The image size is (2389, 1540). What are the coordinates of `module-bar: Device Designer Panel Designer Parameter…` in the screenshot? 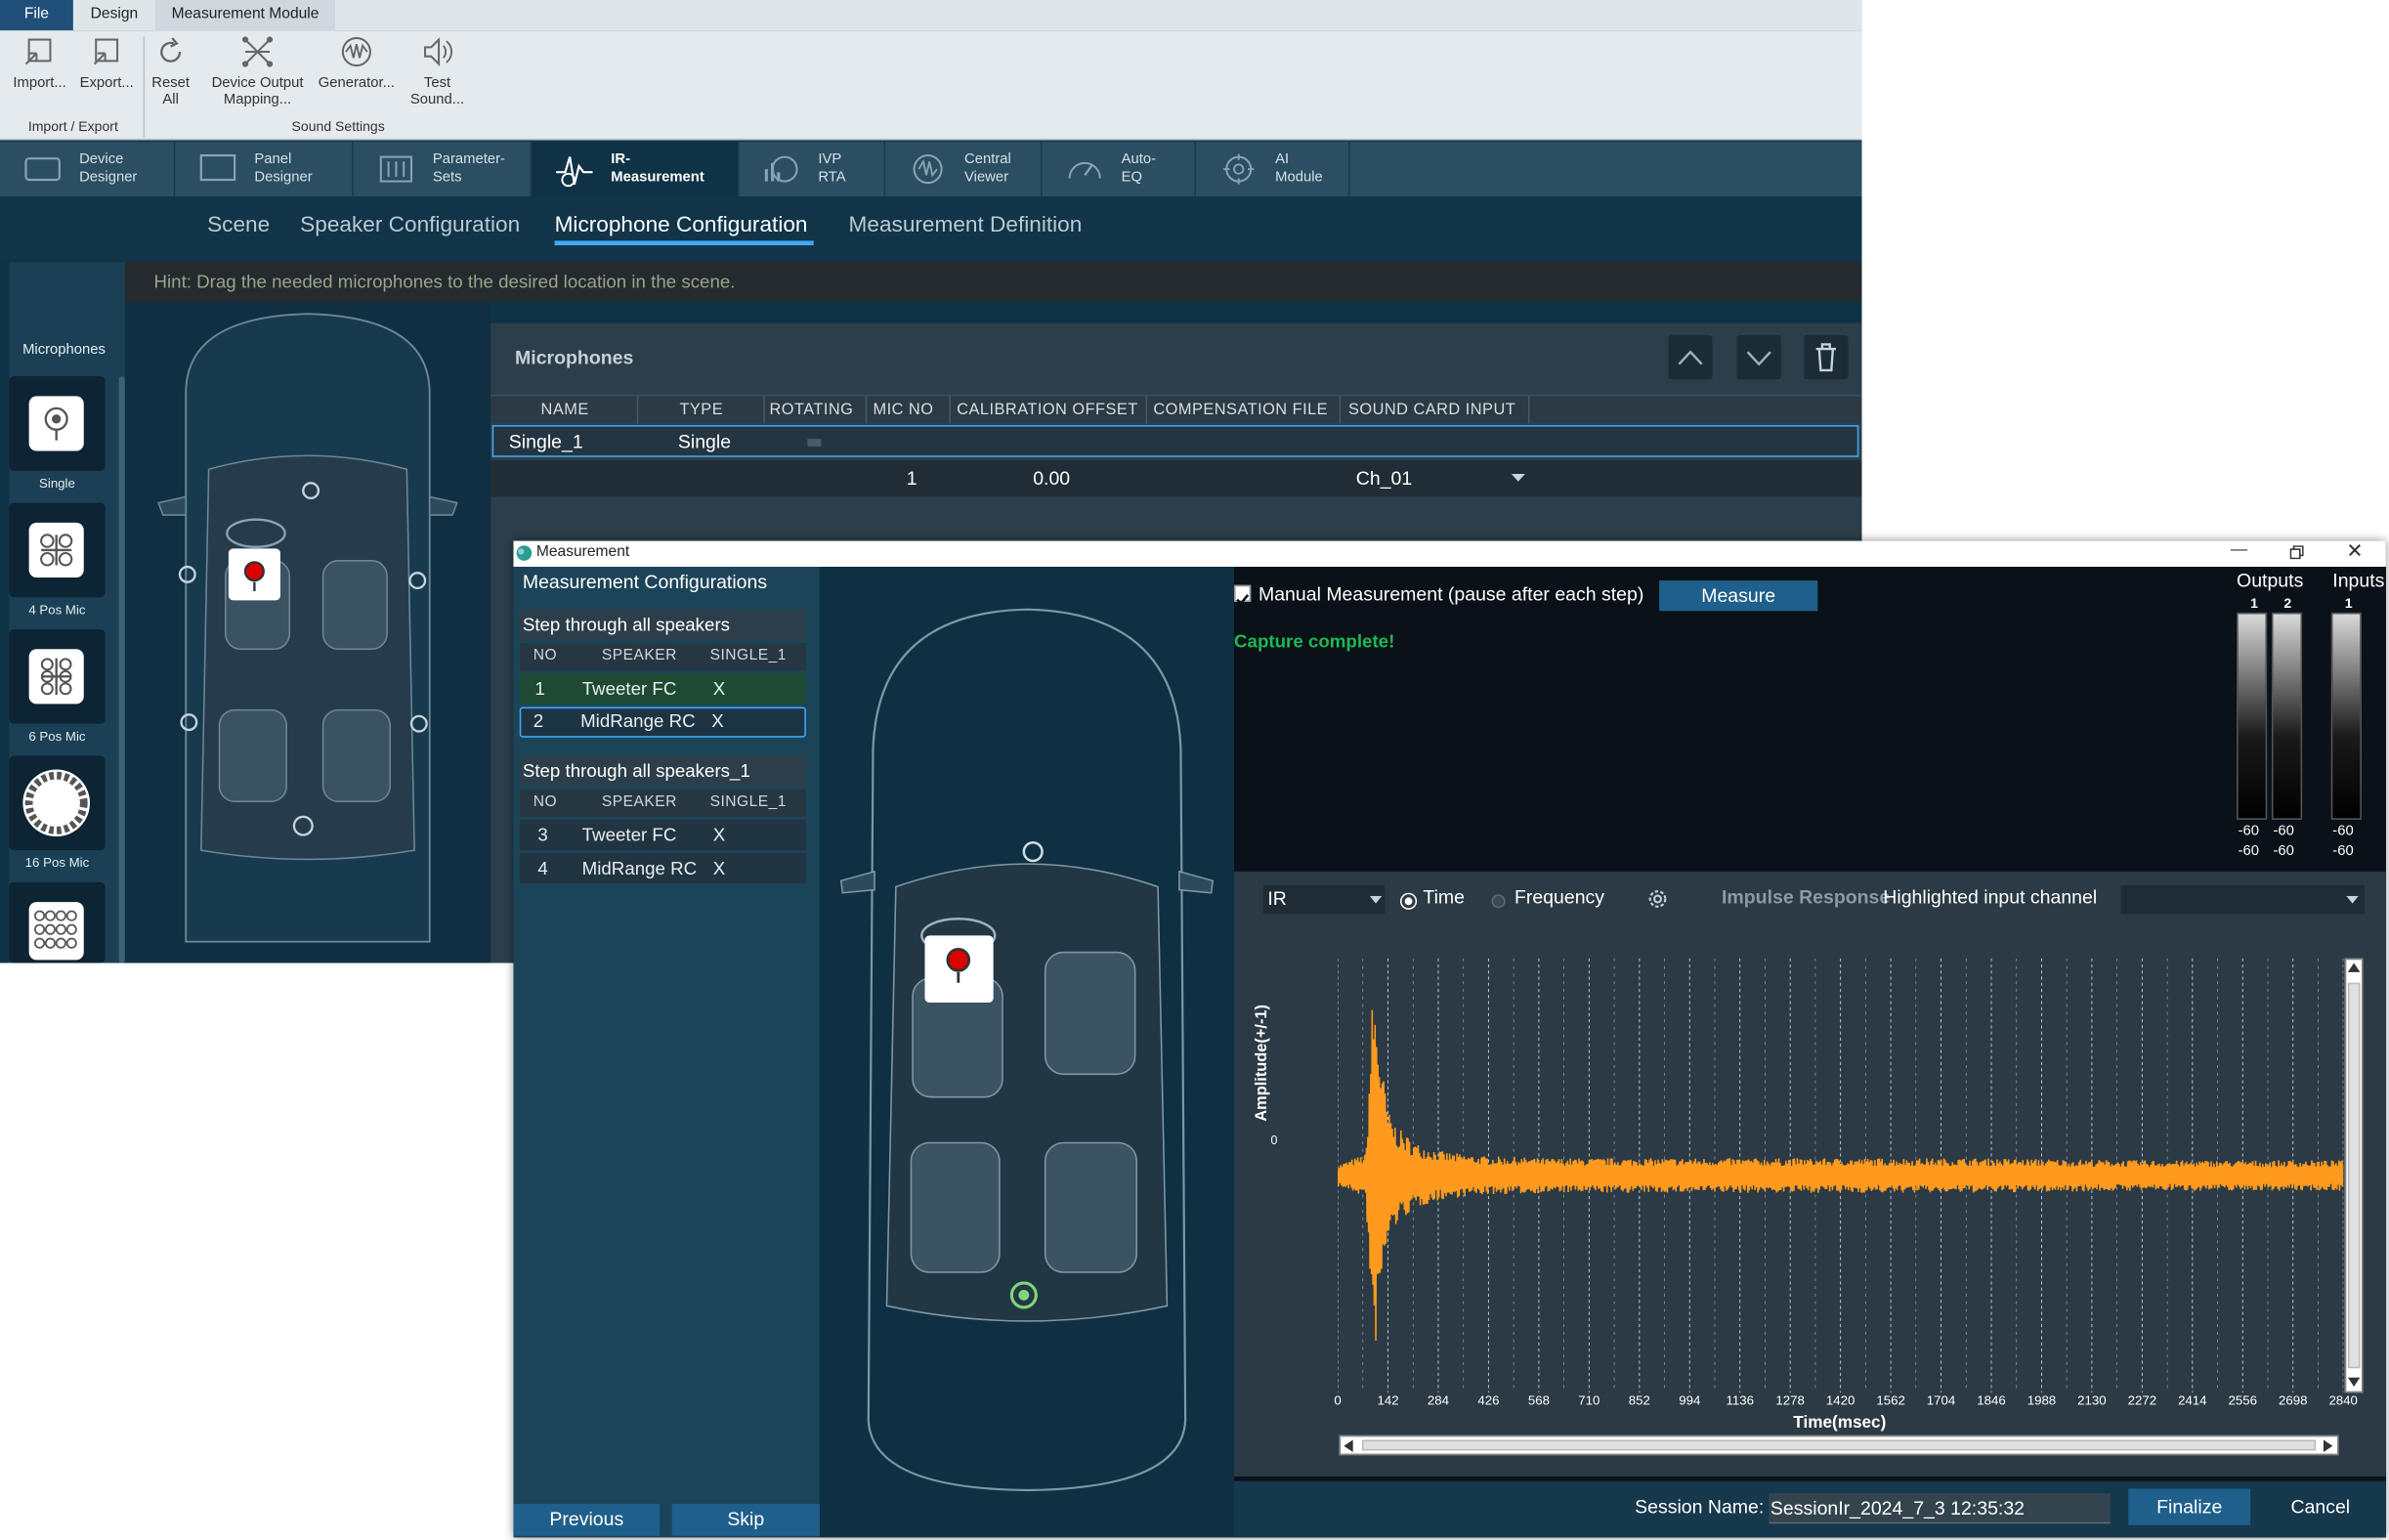 It's located at (931, 169).